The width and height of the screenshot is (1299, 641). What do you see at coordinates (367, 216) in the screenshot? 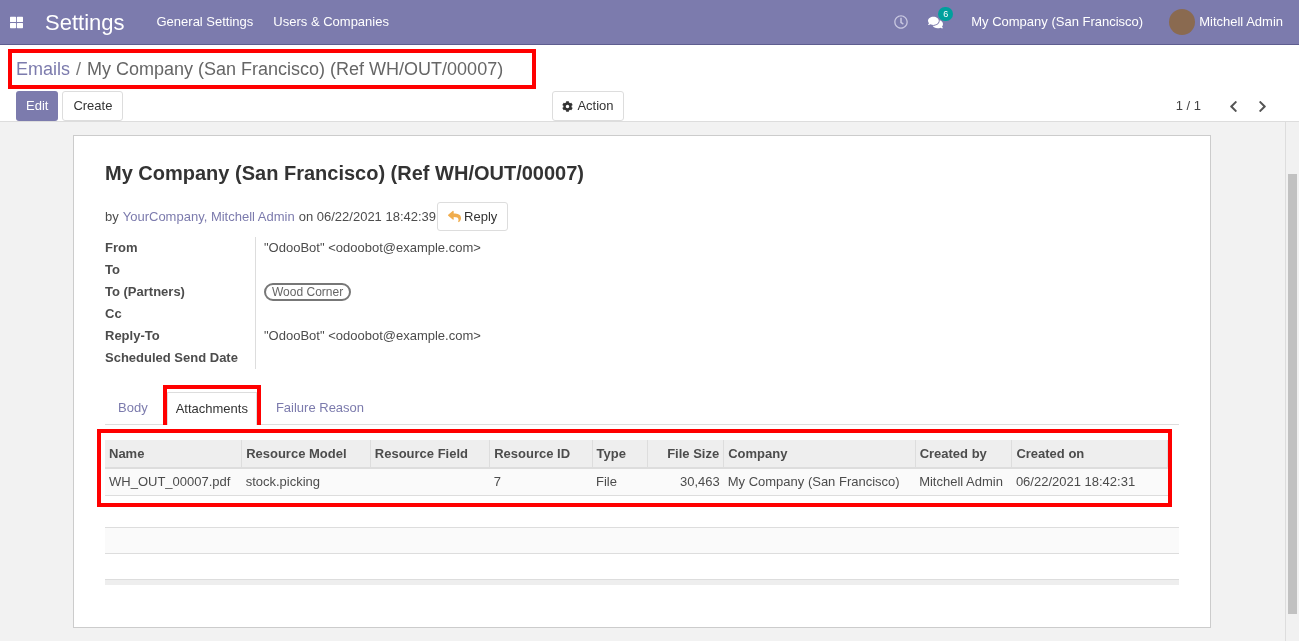
I see `sent-date: on 06/22/2021 18:42:39` at bounding box center [367, 216].